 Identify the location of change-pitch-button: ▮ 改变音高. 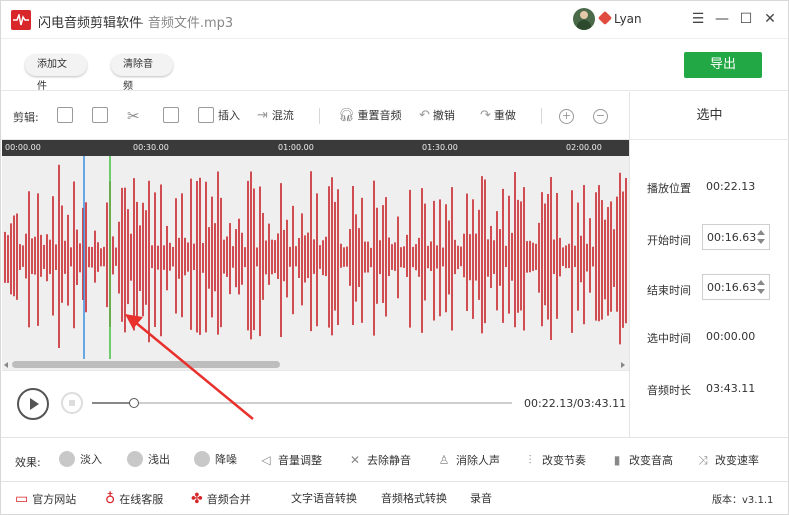
(641, 460).